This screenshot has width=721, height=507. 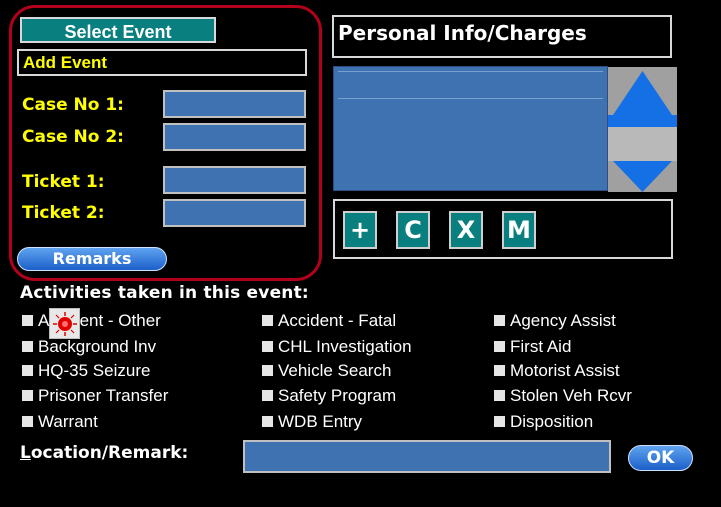 What do you see at coordinates (427, 456) in the screenshot?
I see `location-remark-input` at bounding box center [427, 456].